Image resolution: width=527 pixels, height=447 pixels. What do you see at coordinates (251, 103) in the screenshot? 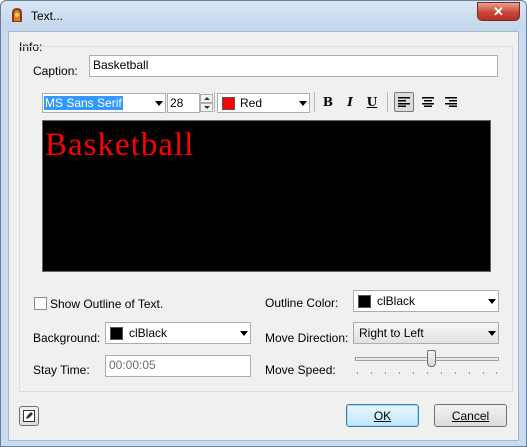
I see `text-color-value: Red` at bounding box center [251, 103].